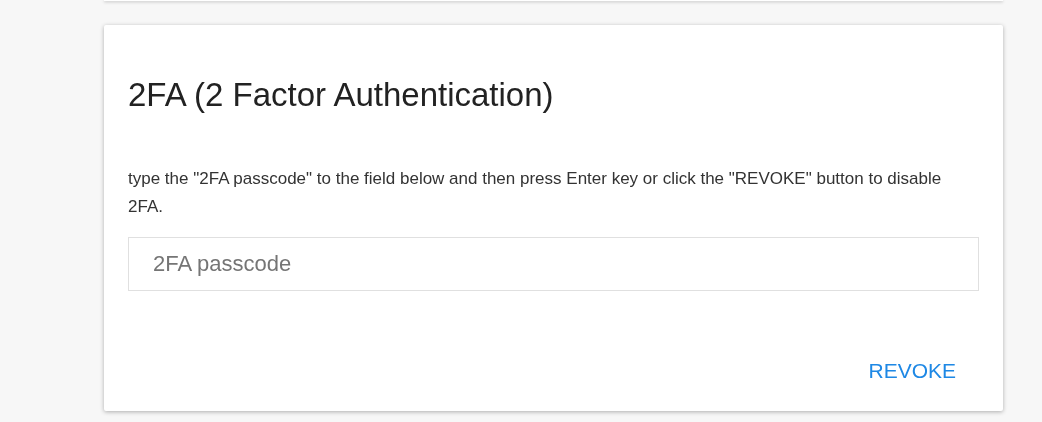  I want to click on revoke-button: REVOKE, so click(915, 371).